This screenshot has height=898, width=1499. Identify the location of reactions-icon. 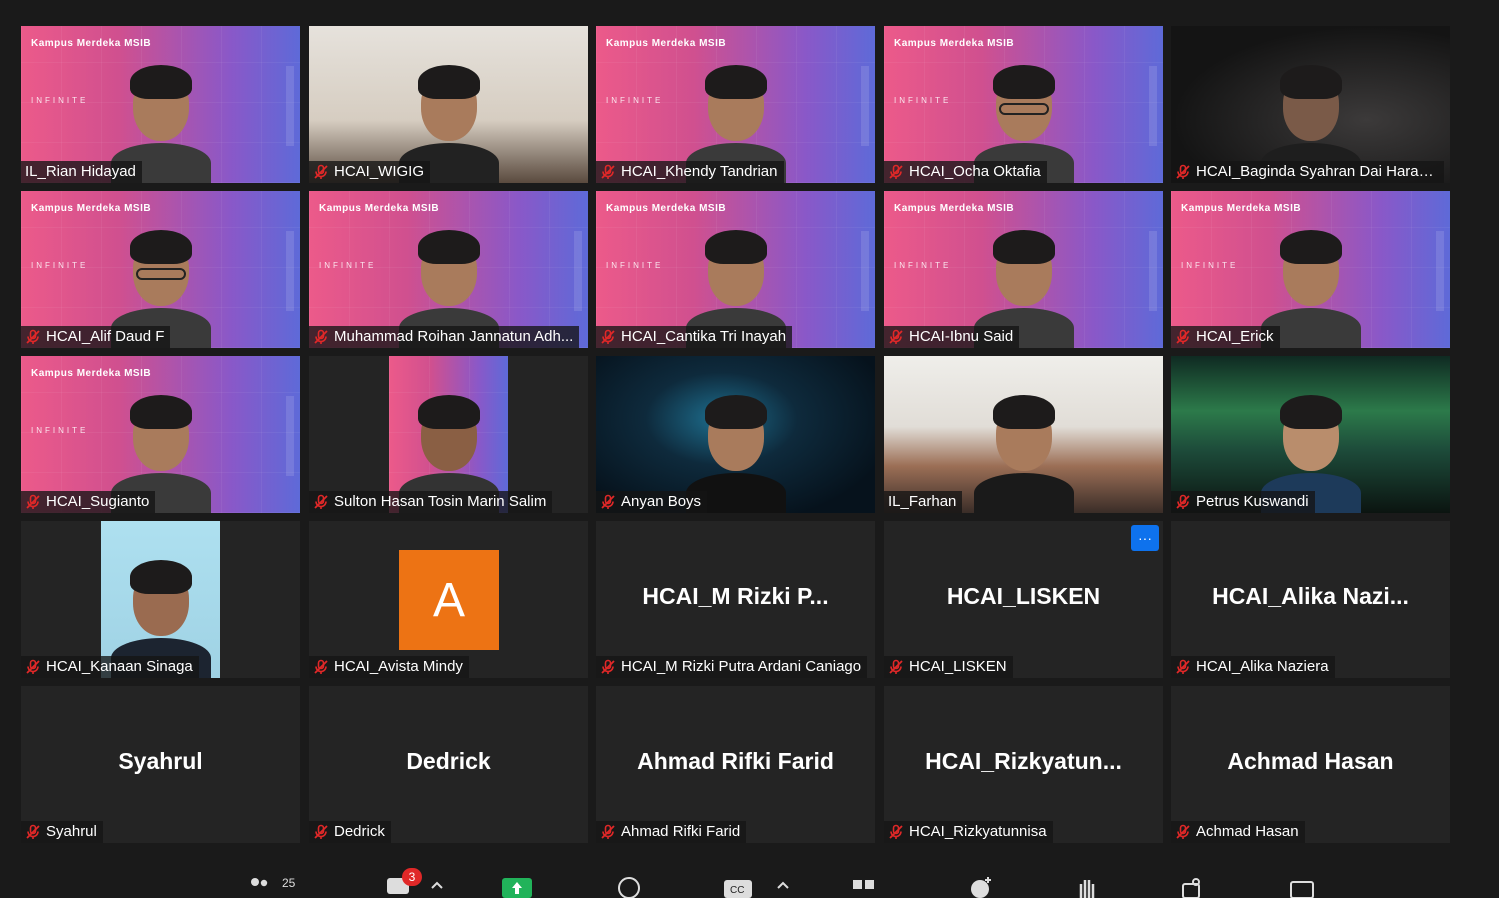
(981, 886).